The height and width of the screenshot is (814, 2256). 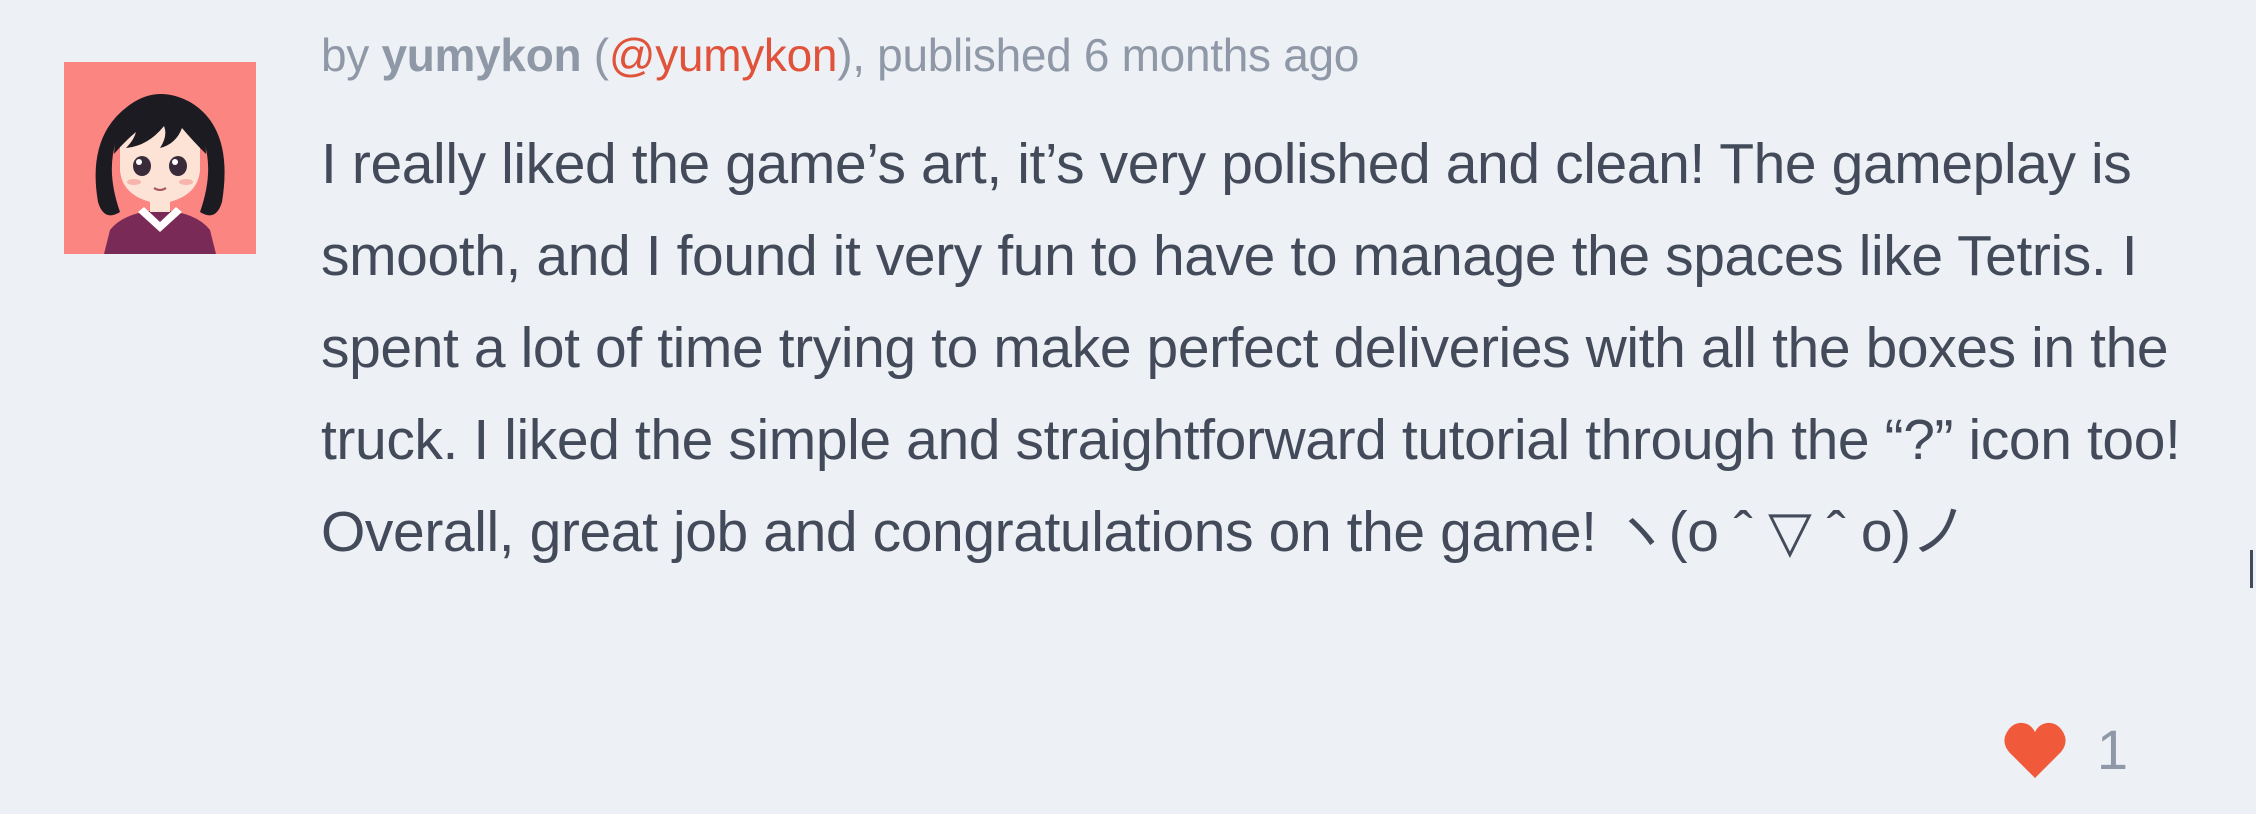 What do you see at coordinates (351, 55) in the screenshot?
I see `meta-prefix: by` at bounding box center [351, 55].